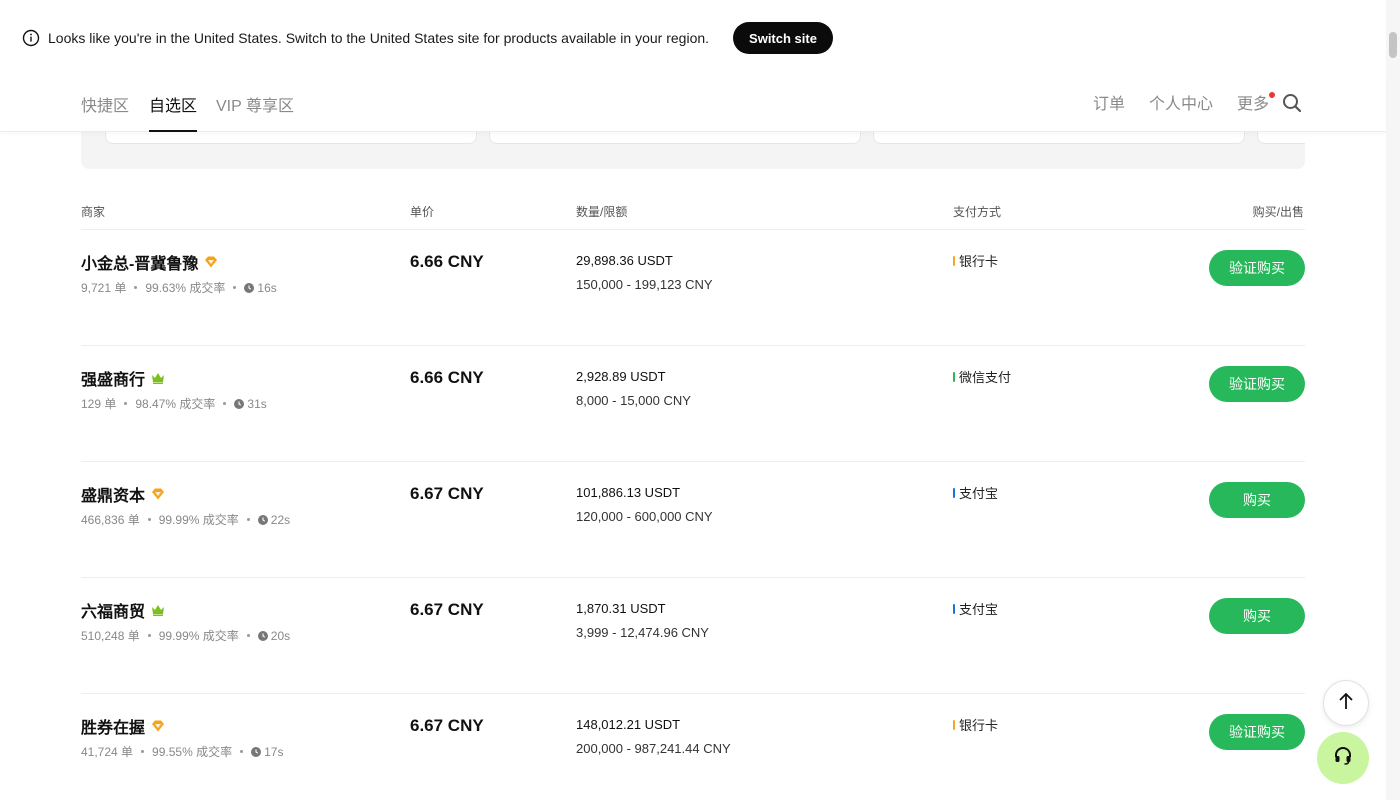 This screenshot has width=1400, height=800. What do you see at coordinates (280, 635) in the screenshot?
I see `avg-release-time: 20s` at bounding box center [280, 635].